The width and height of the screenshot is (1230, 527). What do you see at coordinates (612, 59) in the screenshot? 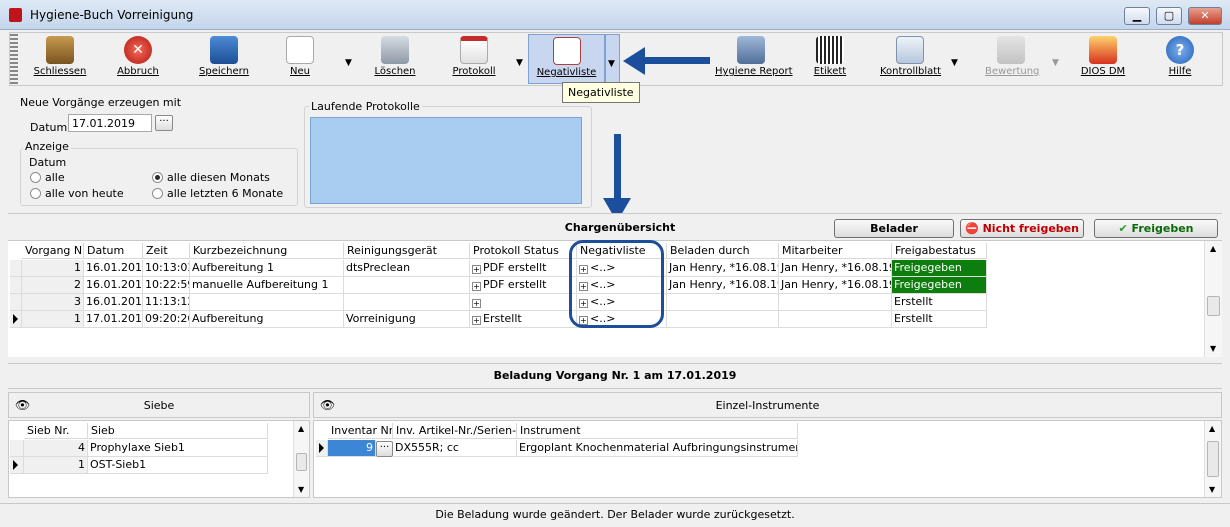
I see `negative-list-dropdown: ▼` at bounding box center [612, 59].